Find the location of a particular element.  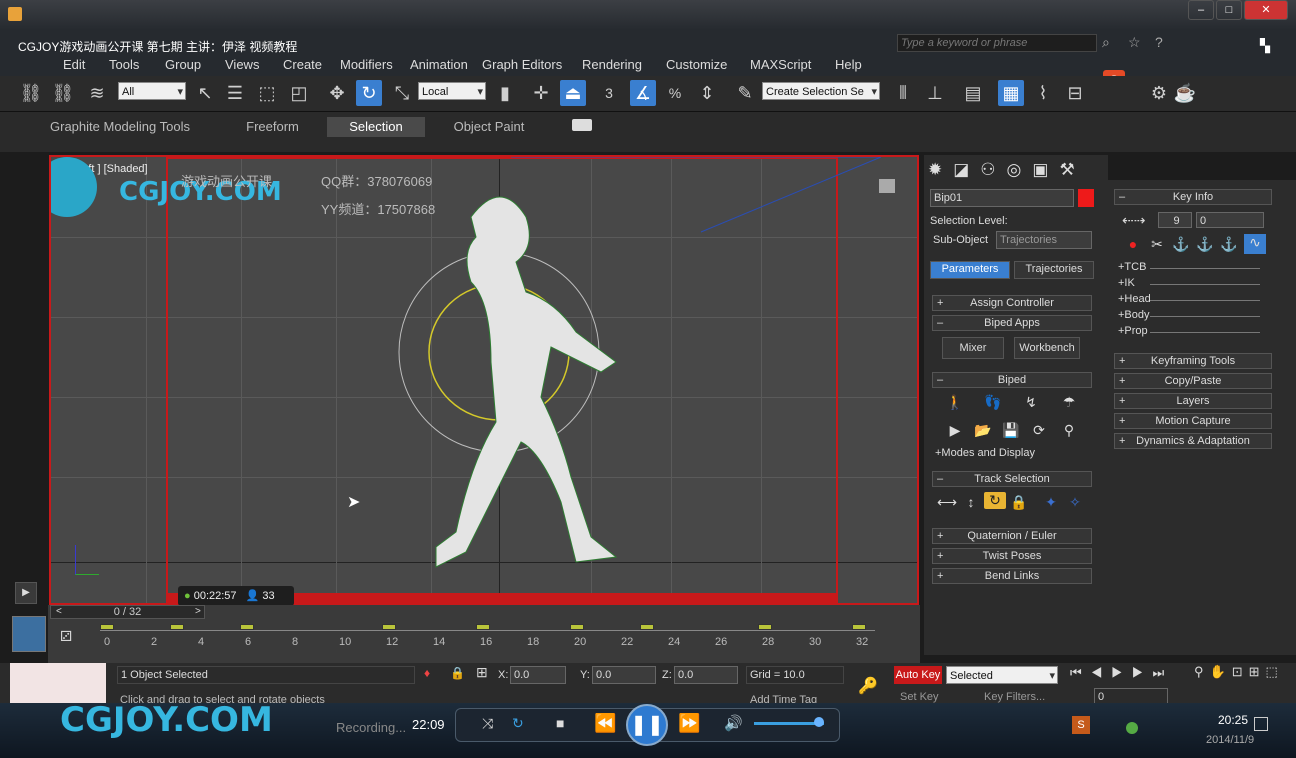

spinner-snap-icon: ⇕ is located at coordinates (707, 93).